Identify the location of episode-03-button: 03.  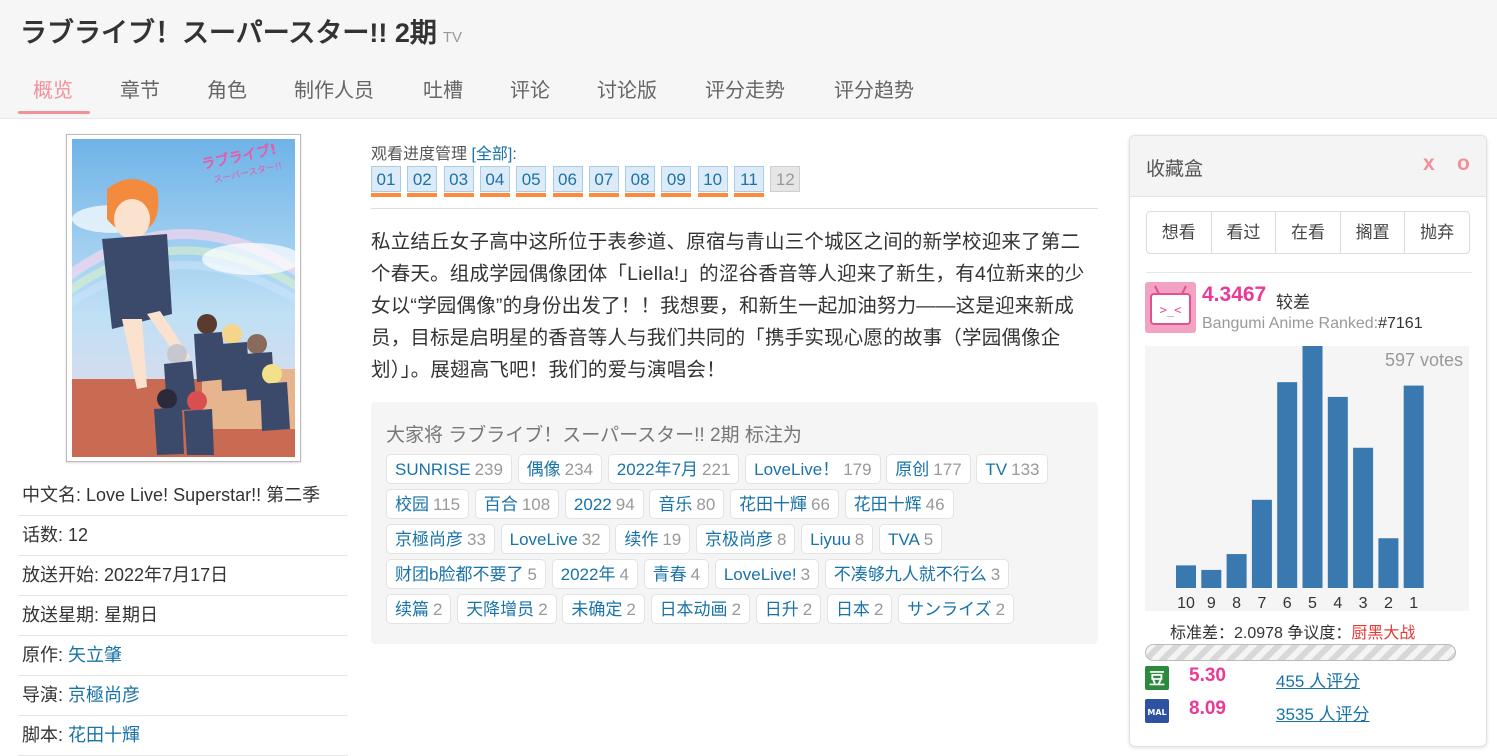
(458, 181).